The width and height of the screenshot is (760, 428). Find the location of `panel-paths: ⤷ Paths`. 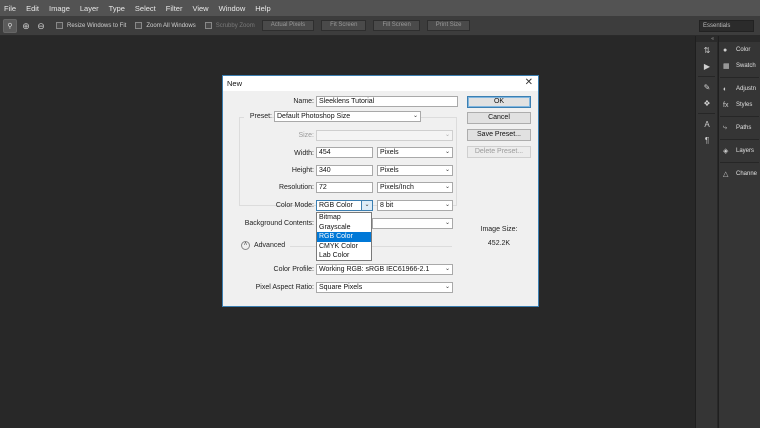

panel-paths: ⤷ Paths is located at coordinates (739, 128).